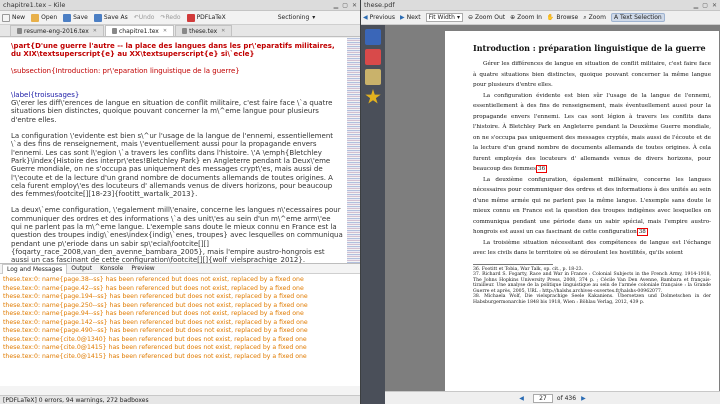 The image size is (720, 404). Describe the element at coordinates (642, 232) in the screenshot. I see `footnote-link: 38` at that location.